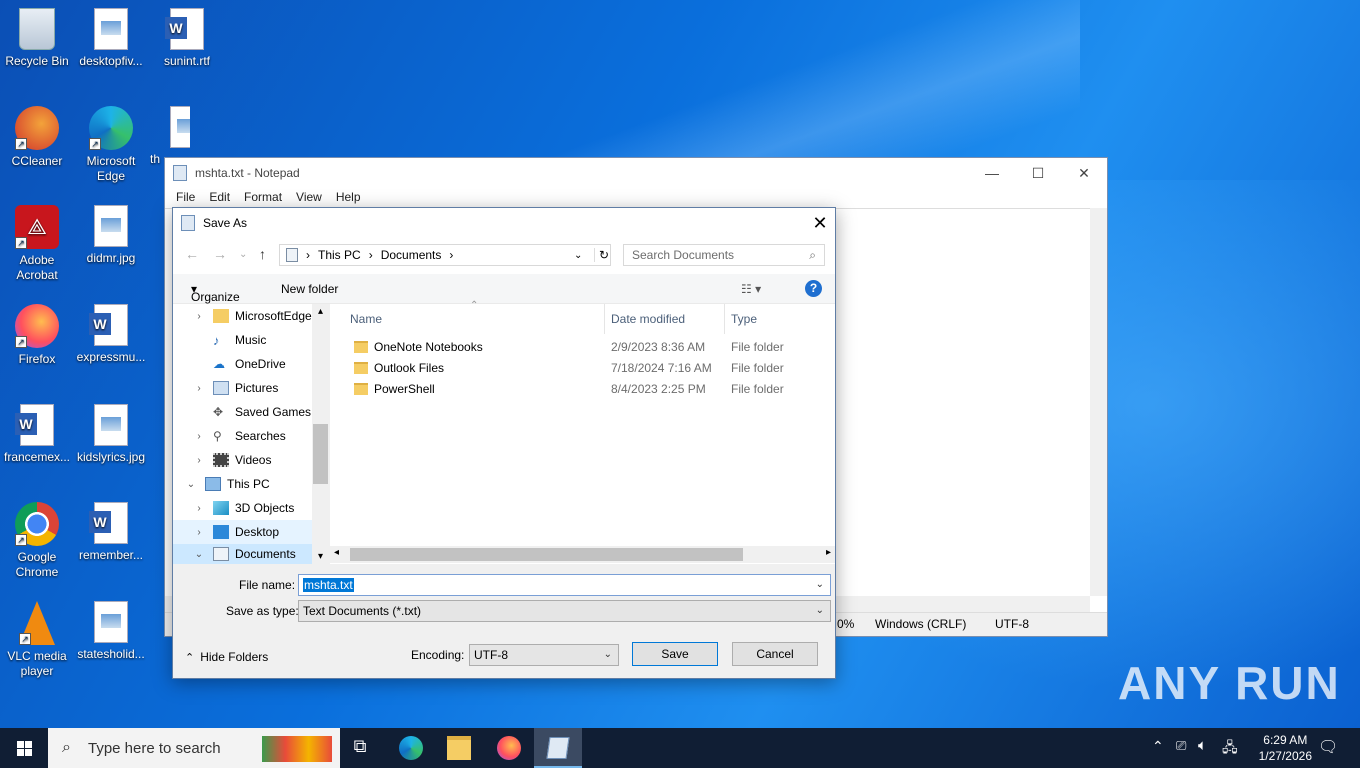  Describe the element at coordinates (1181, 746) in the screenshot. I see `meet-now-icon: ⎚` at that location.